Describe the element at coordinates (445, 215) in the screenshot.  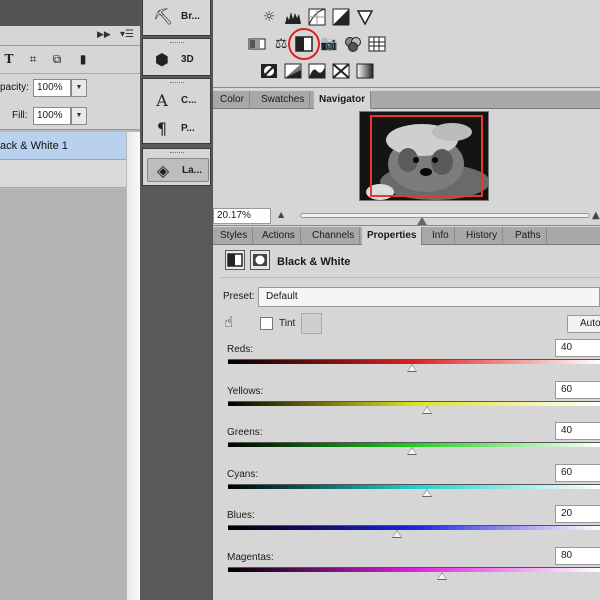
I see `zoom-slider` at that location.